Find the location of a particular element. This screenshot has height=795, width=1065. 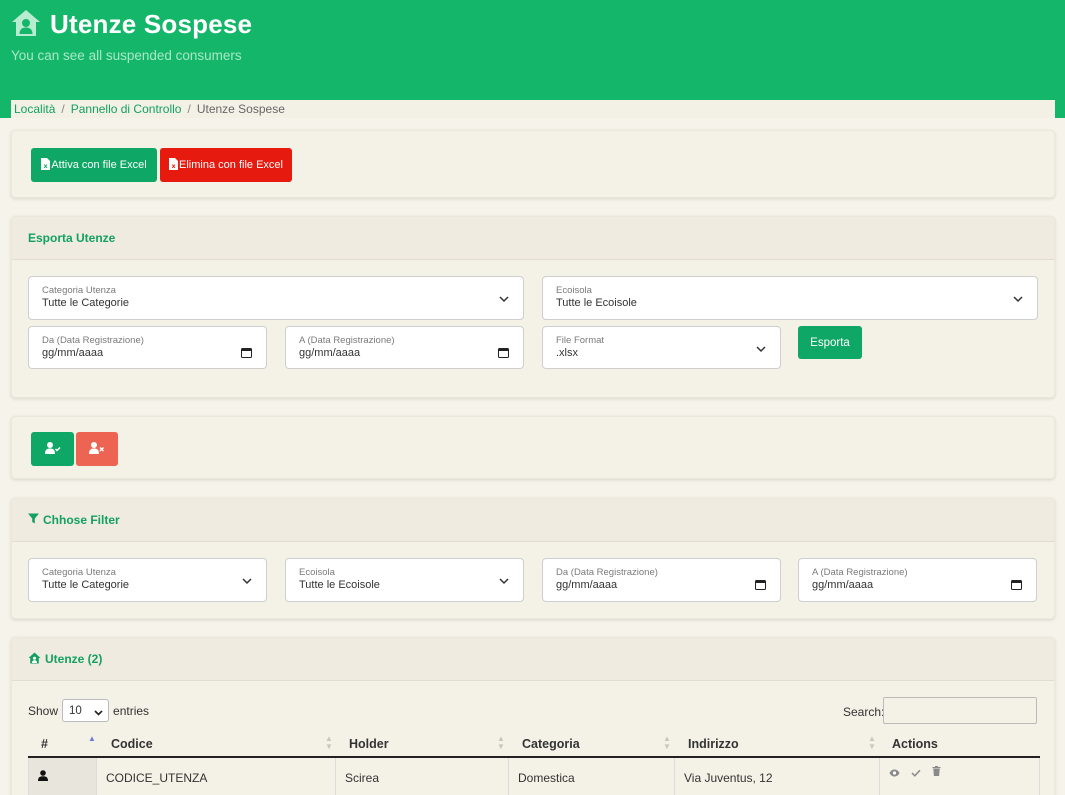

home-user-icon is located at coordinates (26, 24).